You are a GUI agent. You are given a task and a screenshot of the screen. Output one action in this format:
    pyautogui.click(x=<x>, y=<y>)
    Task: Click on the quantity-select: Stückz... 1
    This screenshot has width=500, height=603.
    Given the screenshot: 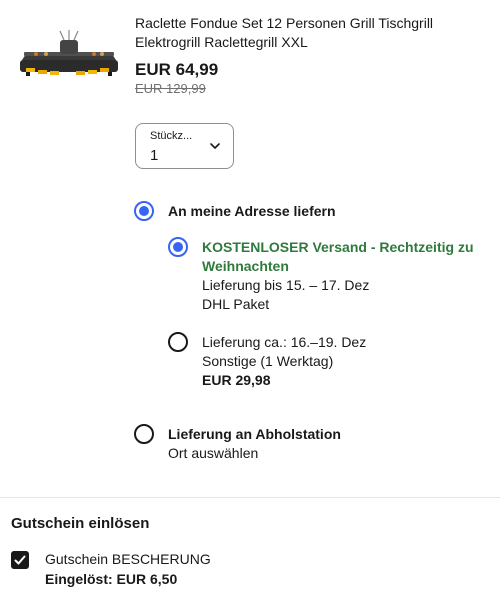 What is the action you would take?
    pyautogui.click(x=184, y=146)
    